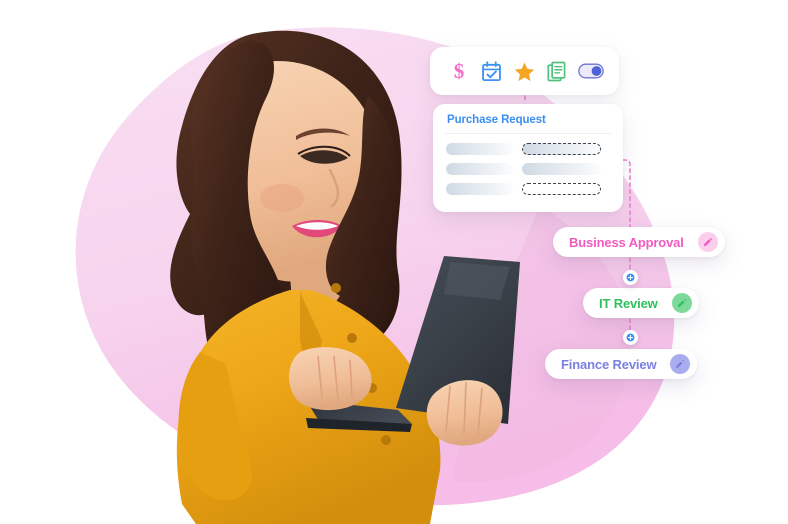 This screenshot has width=788, height=524. What do you see at coordinates (558, 71) in the screenshot?
I see `document-icon` at bounding box center [558, 71].